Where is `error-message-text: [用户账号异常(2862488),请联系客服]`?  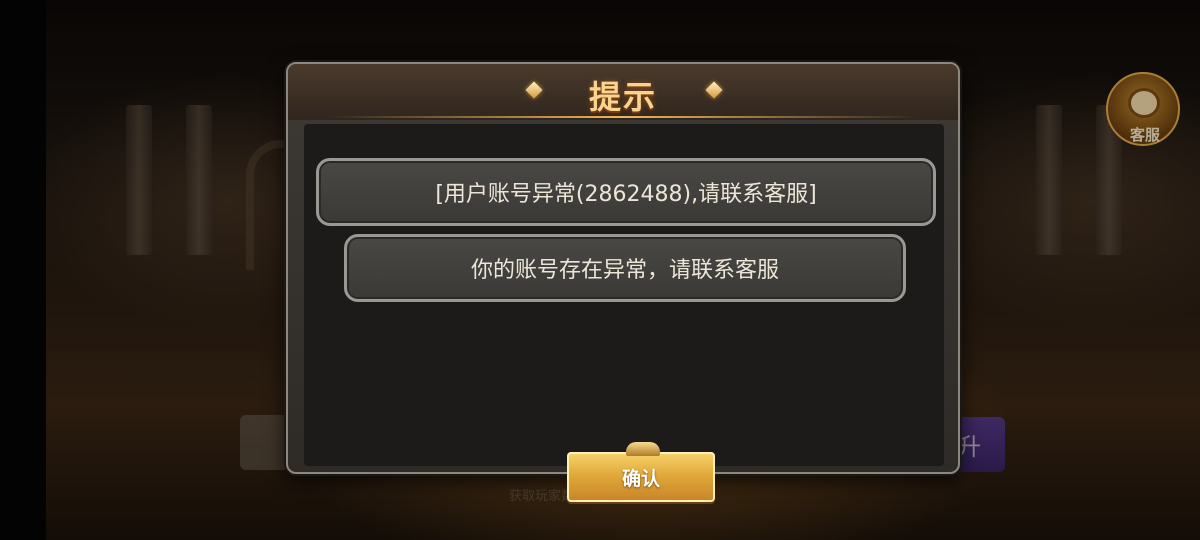
error-message-text: [用户账号异常(2862488),请联系客服] is located at coordinates (626, 194).